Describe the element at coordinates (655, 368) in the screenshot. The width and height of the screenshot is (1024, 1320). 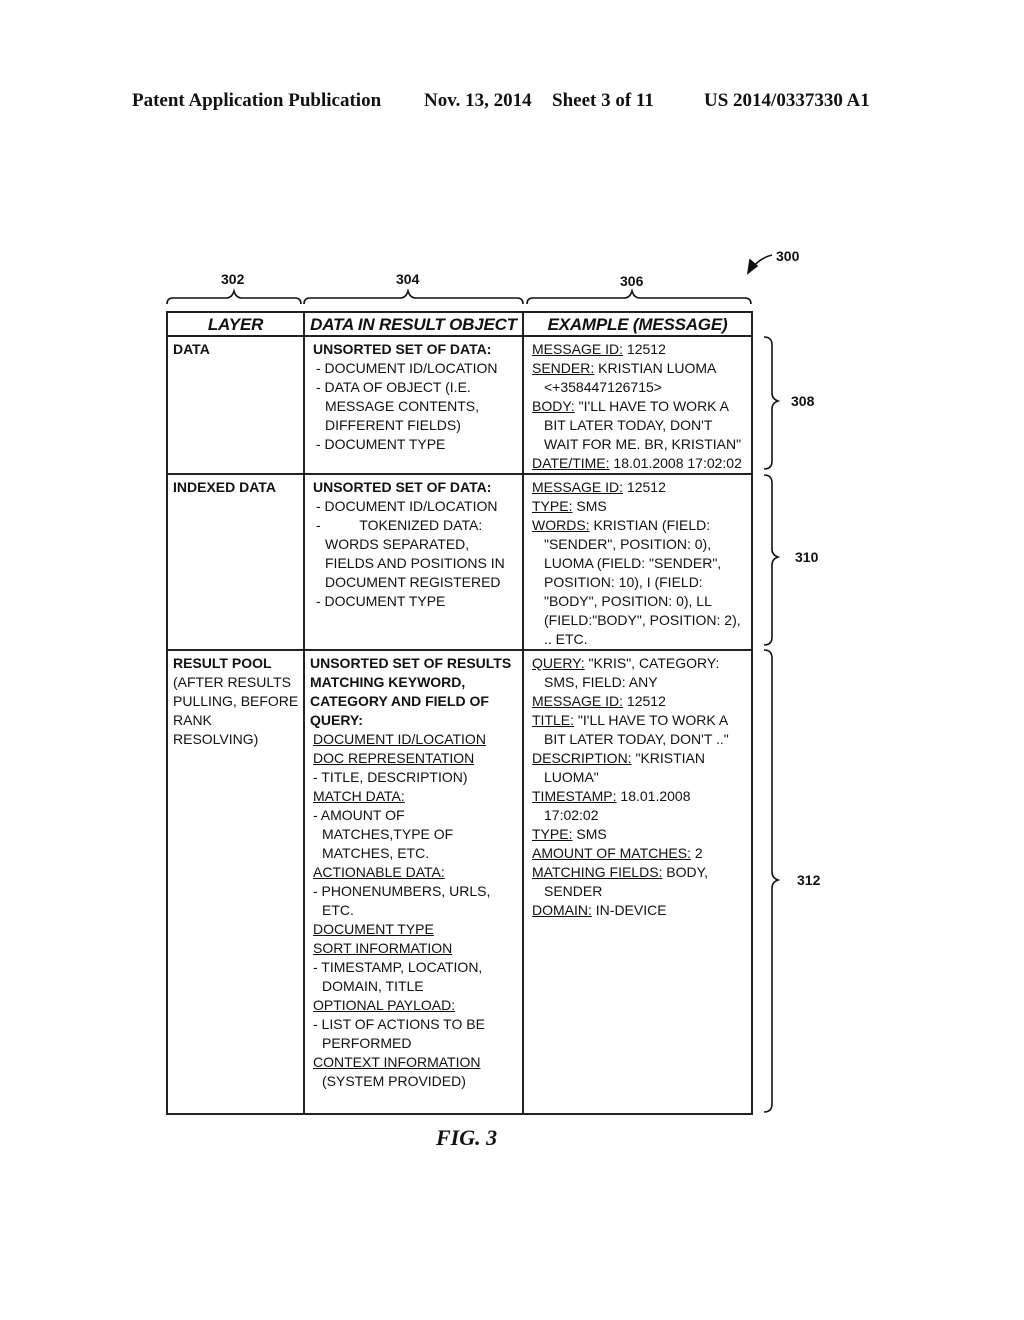
I see `example-field-value: KRISTIAN LUOMA` at that location.